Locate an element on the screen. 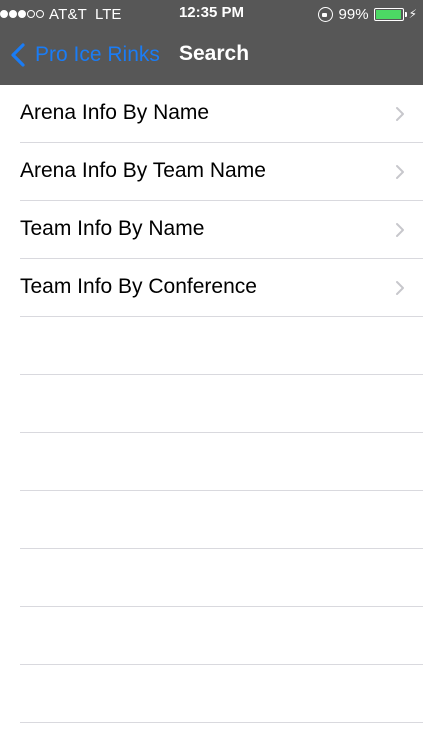  list-item-team-by-name: Team Info By Name is located at coordinates (221, 230).